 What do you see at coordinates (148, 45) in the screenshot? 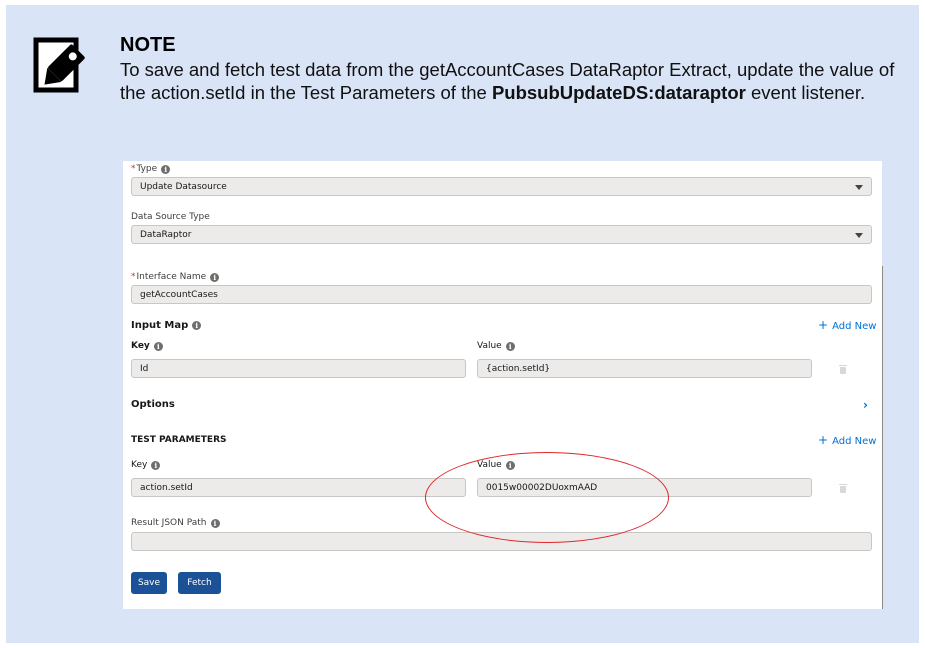
I see `note-title: NOTE` at bounding box center [148, 45].